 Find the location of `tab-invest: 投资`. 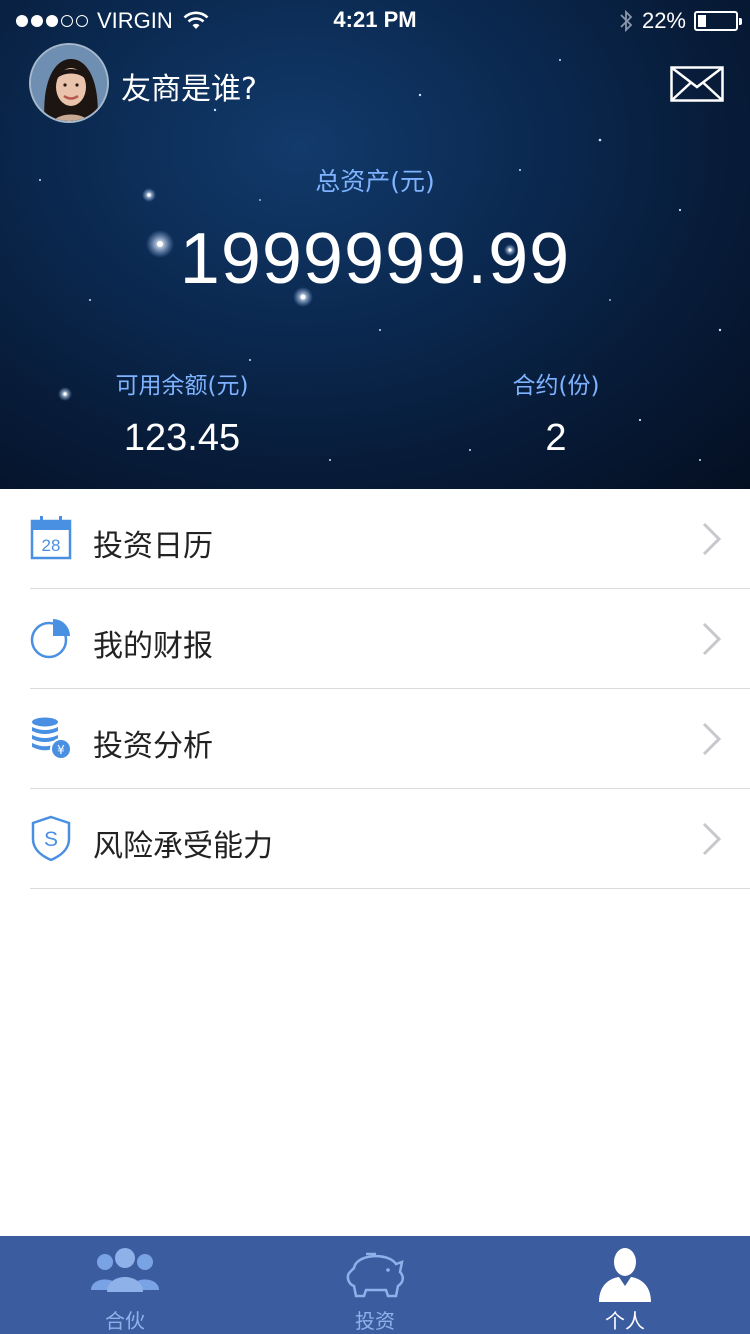

tab-invest: 投资 is located at coordinates (375, 1285).